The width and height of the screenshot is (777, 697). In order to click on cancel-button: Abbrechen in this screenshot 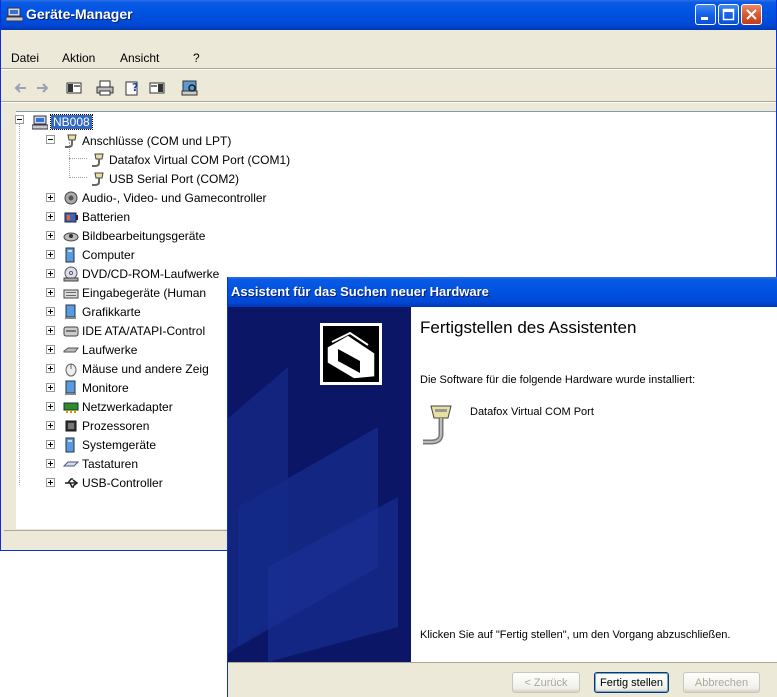, I will do `click(721, 682)`.